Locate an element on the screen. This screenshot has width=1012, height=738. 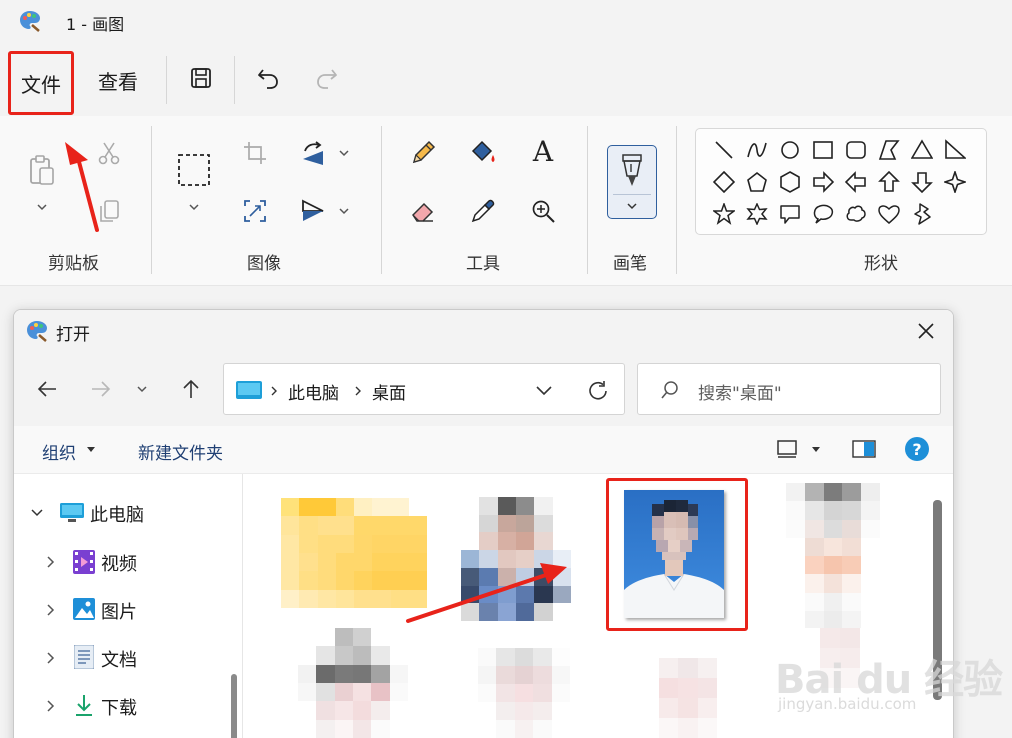
recent-locations-chevron-icon is located at coordinates (142, 389).